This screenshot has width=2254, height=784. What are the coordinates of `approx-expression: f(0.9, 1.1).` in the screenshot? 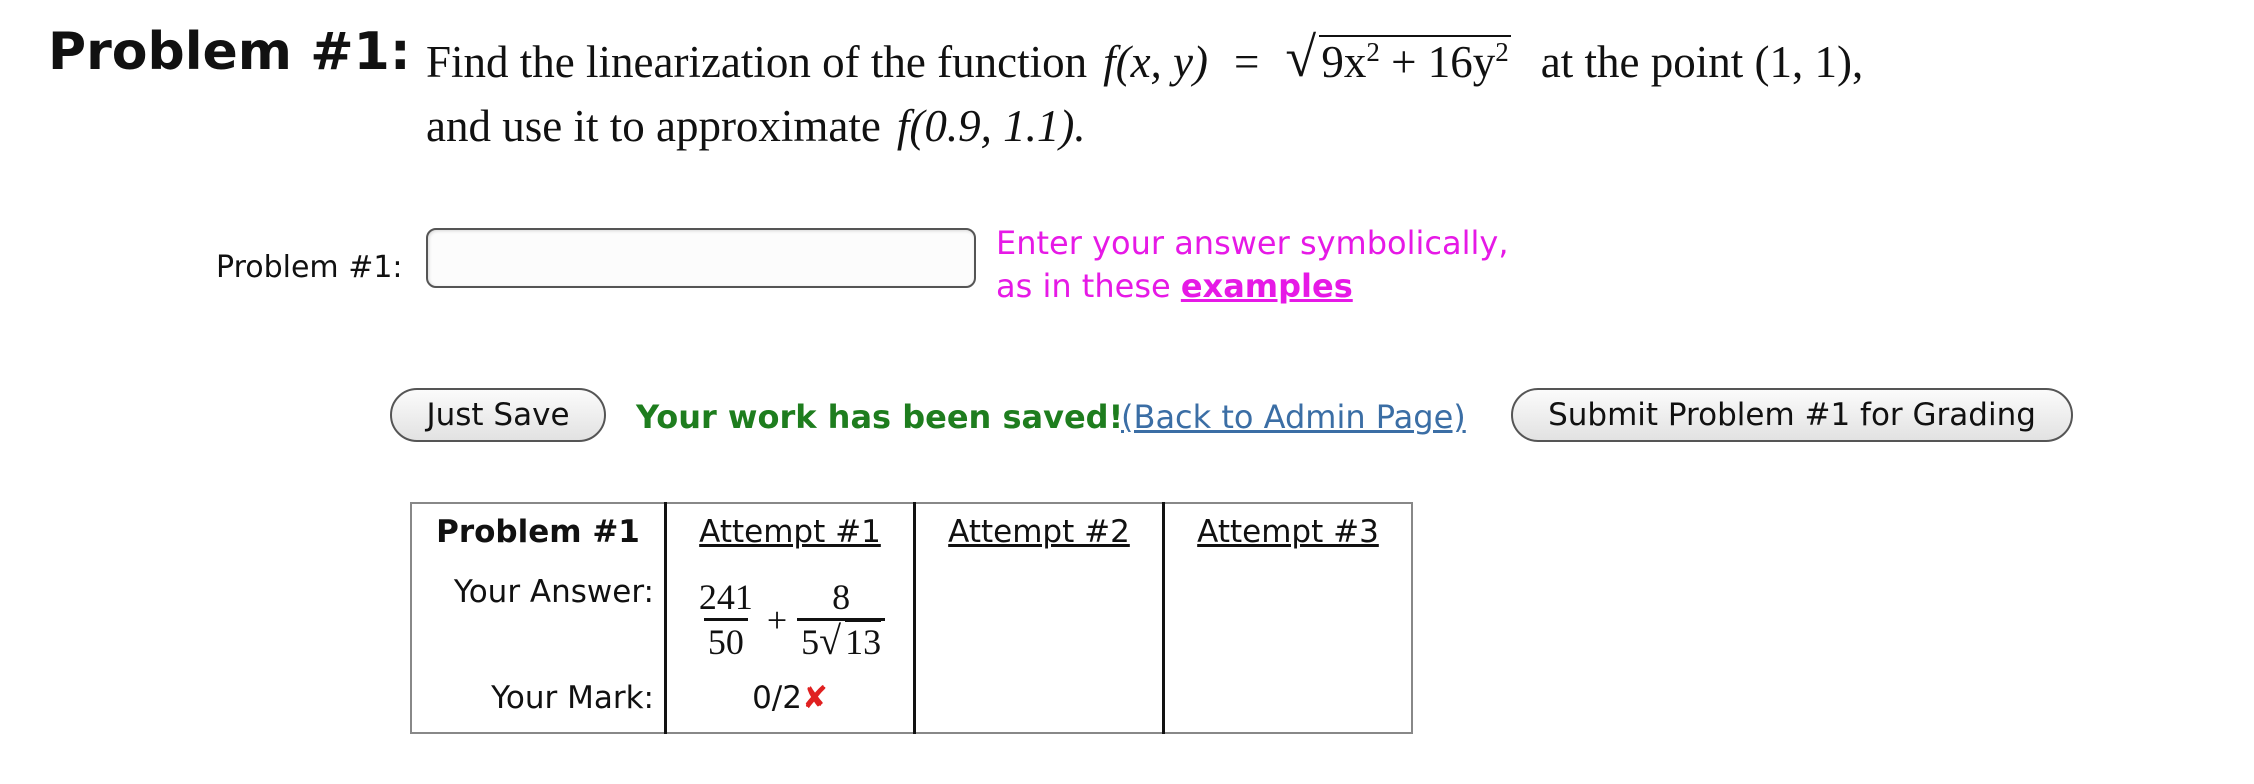 It's located at (991, 126).